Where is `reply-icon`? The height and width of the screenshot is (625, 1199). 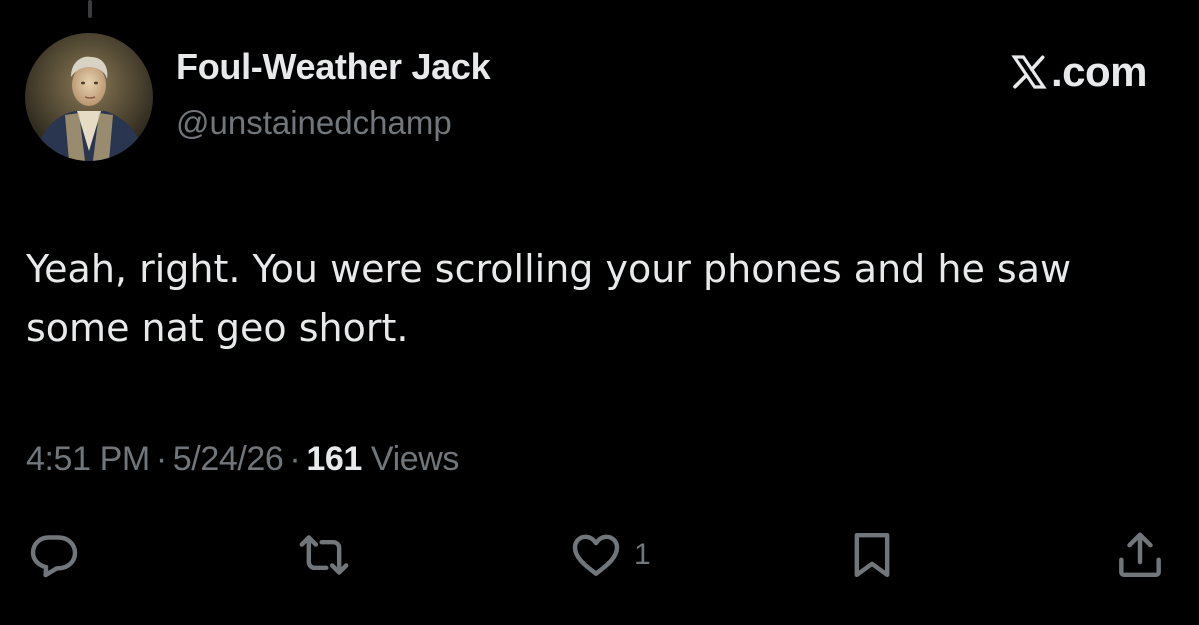 reply-icon is located at coordinates (54, 556).